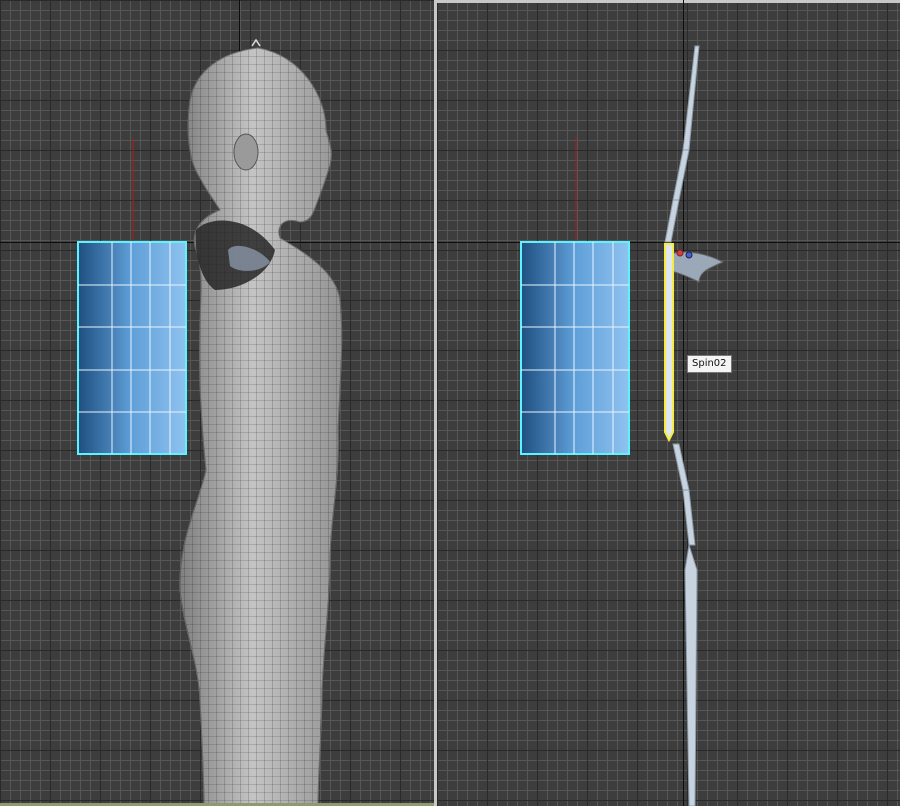 The image size is (900, 806). I want to click on bone-pelvis, so click(689, 517).